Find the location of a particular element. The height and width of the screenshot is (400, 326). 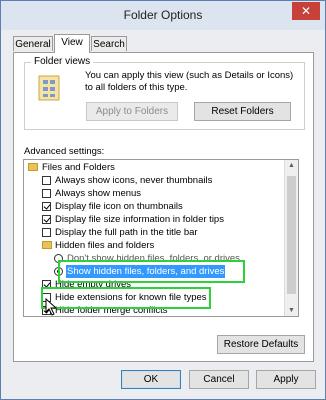

window-title: Folder Options is located at coordinates (163, 15).